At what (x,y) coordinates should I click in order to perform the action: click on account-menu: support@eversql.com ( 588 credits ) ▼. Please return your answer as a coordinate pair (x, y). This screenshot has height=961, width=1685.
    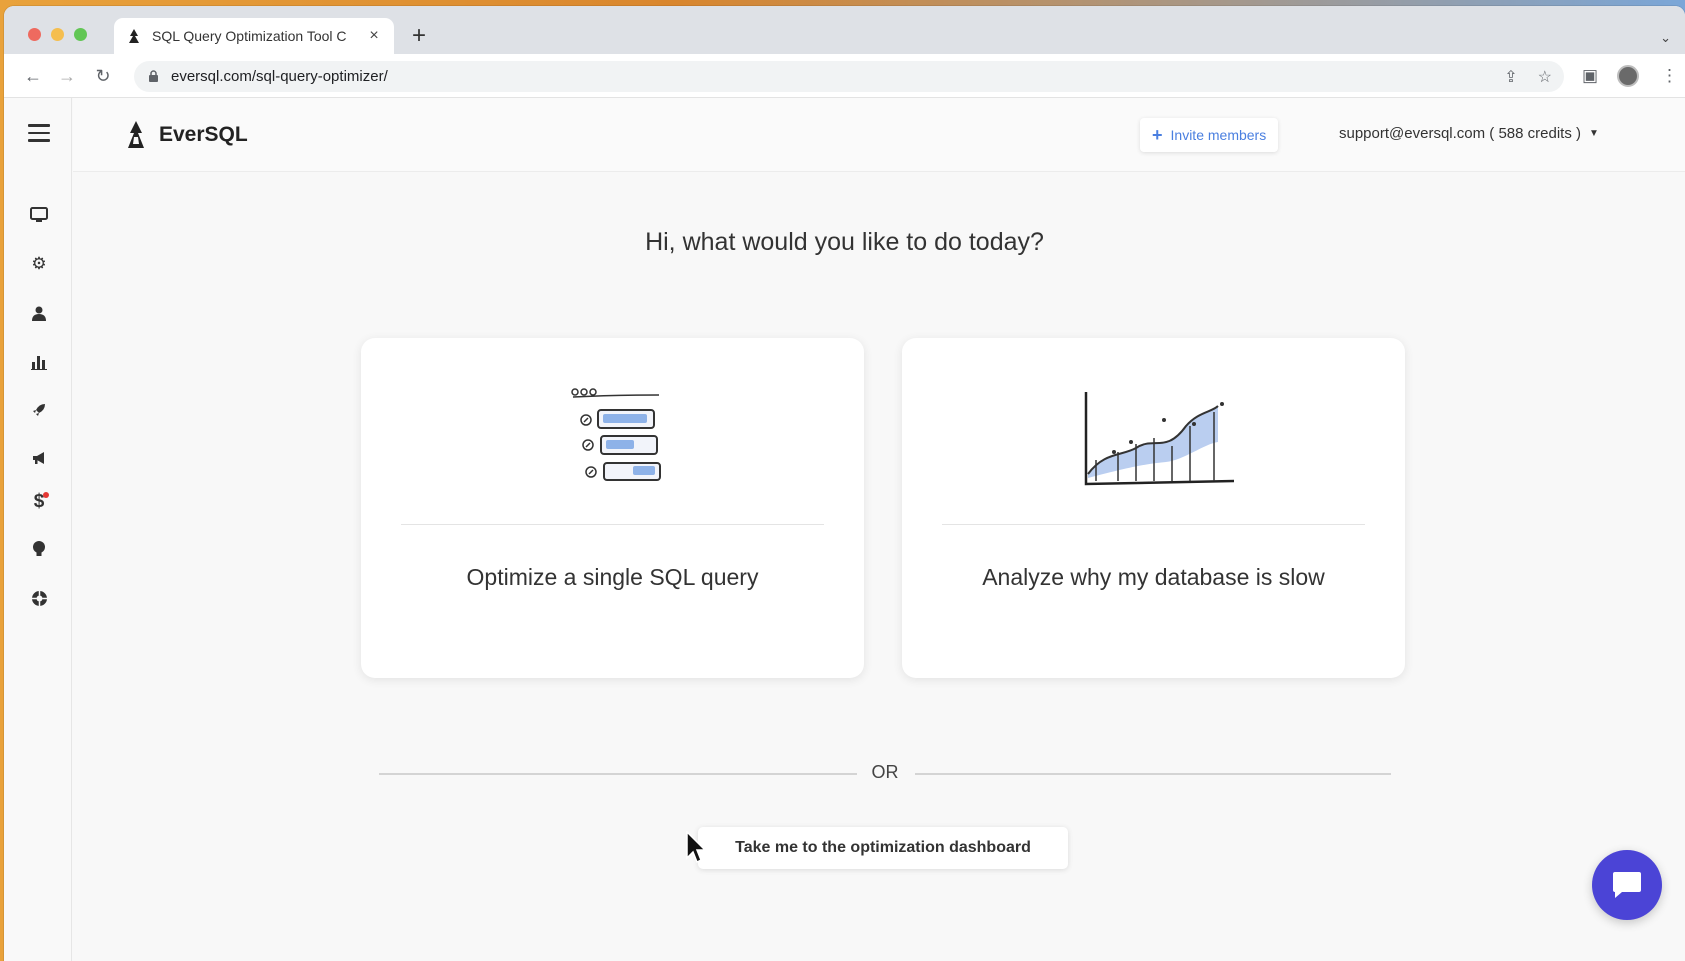
    Looking at the image, I should click on (1469, 133).